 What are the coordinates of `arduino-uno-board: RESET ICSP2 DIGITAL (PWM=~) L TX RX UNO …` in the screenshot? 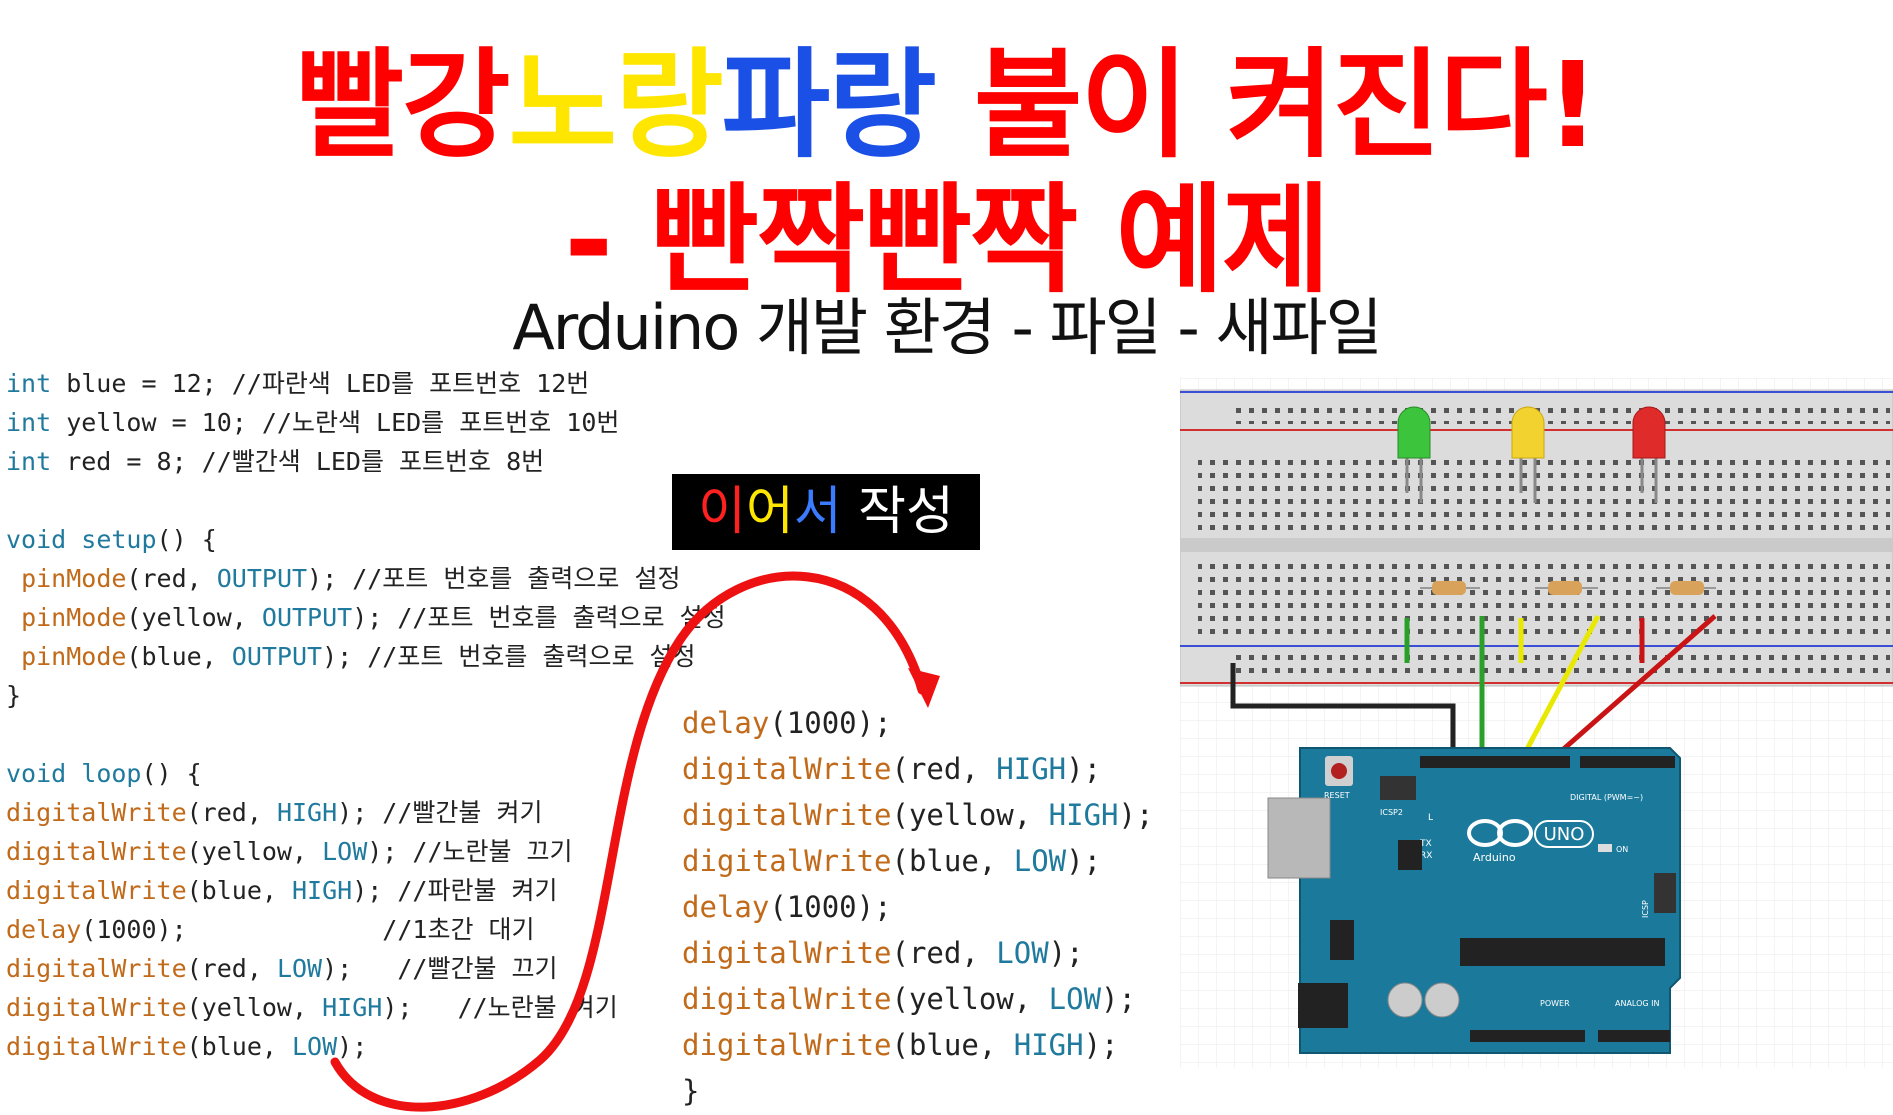 It's located at (1474, 900).